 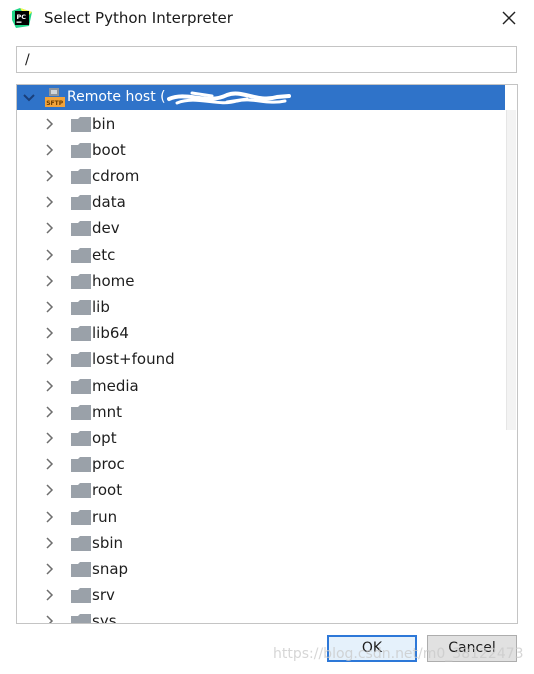 What do you see at coordinates (110, 333) in the screenshot?
I see `tree-item-label: lib64` at bounding box center [110, 333].